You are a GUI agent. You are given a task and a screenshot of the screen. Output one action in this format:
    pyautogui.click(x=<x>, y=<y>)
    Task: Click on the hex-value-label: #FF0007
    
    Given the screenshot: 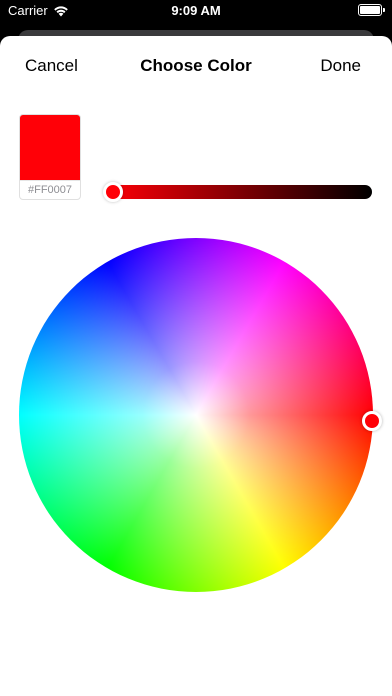 What is the action you would take?
    pyautogui.click(x=50, y=189)
    